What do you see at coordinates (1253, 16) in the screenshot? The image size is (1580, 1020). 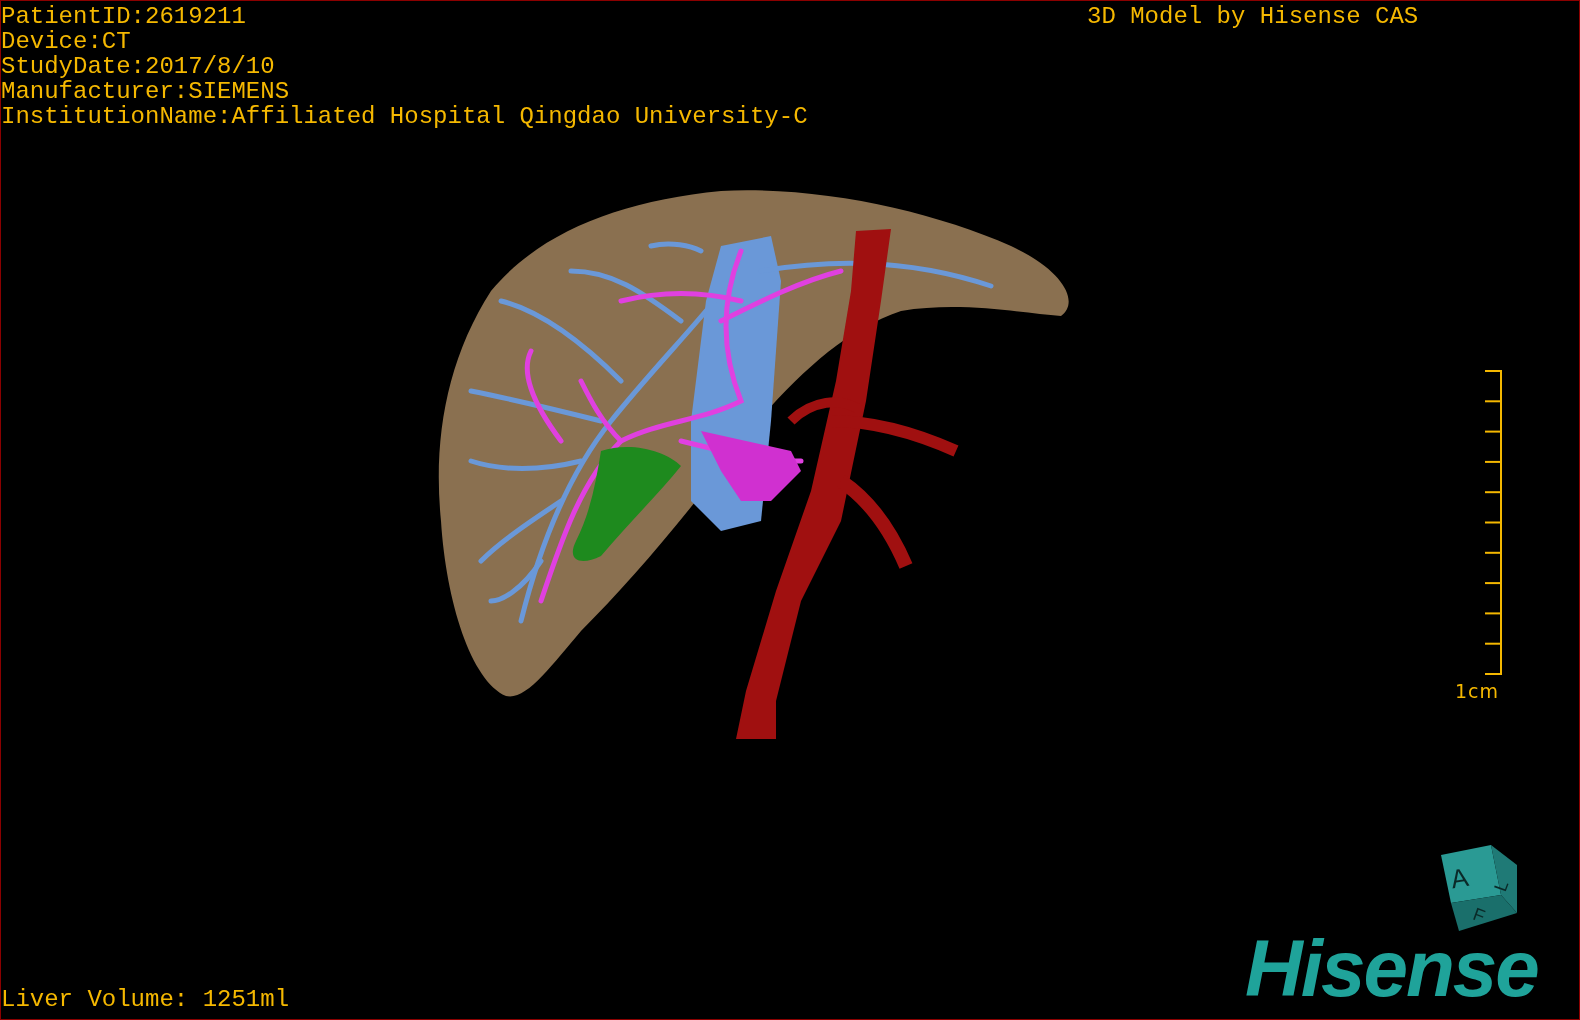 I see `model-credit: 3D Model by Hisense CAS` at bounding box center [1253, 16].